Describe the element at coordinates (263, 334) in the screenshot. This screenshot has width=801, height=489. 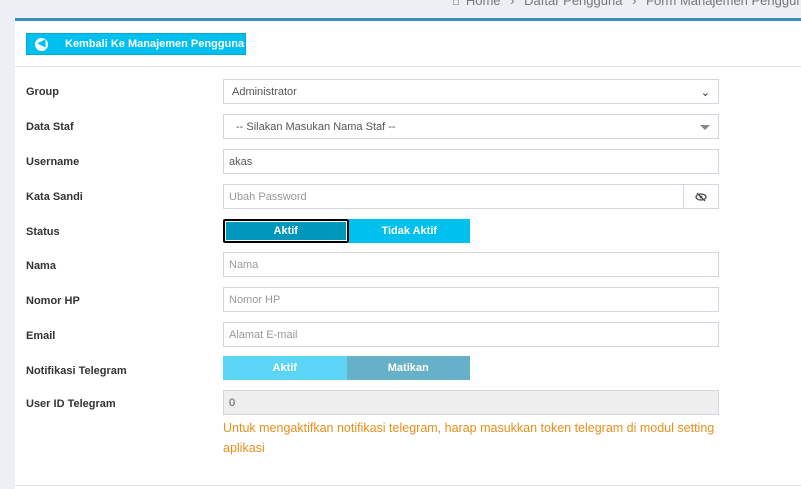
I see `email-placeholder: Alamat E-mail` at that location.